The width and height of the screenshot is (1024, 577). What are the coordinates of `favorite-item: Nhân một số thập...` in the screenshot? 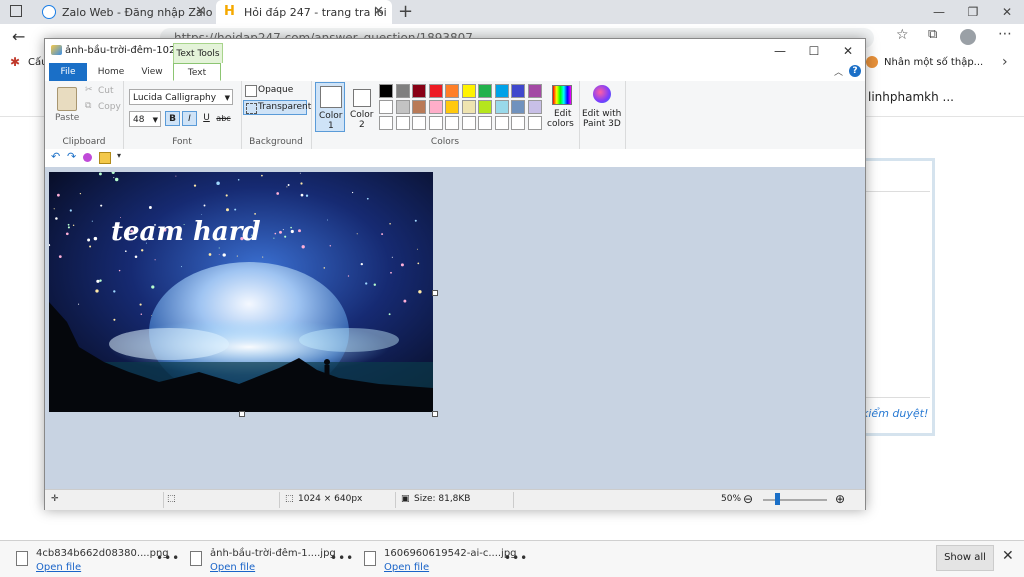 It's located at (933, 62).